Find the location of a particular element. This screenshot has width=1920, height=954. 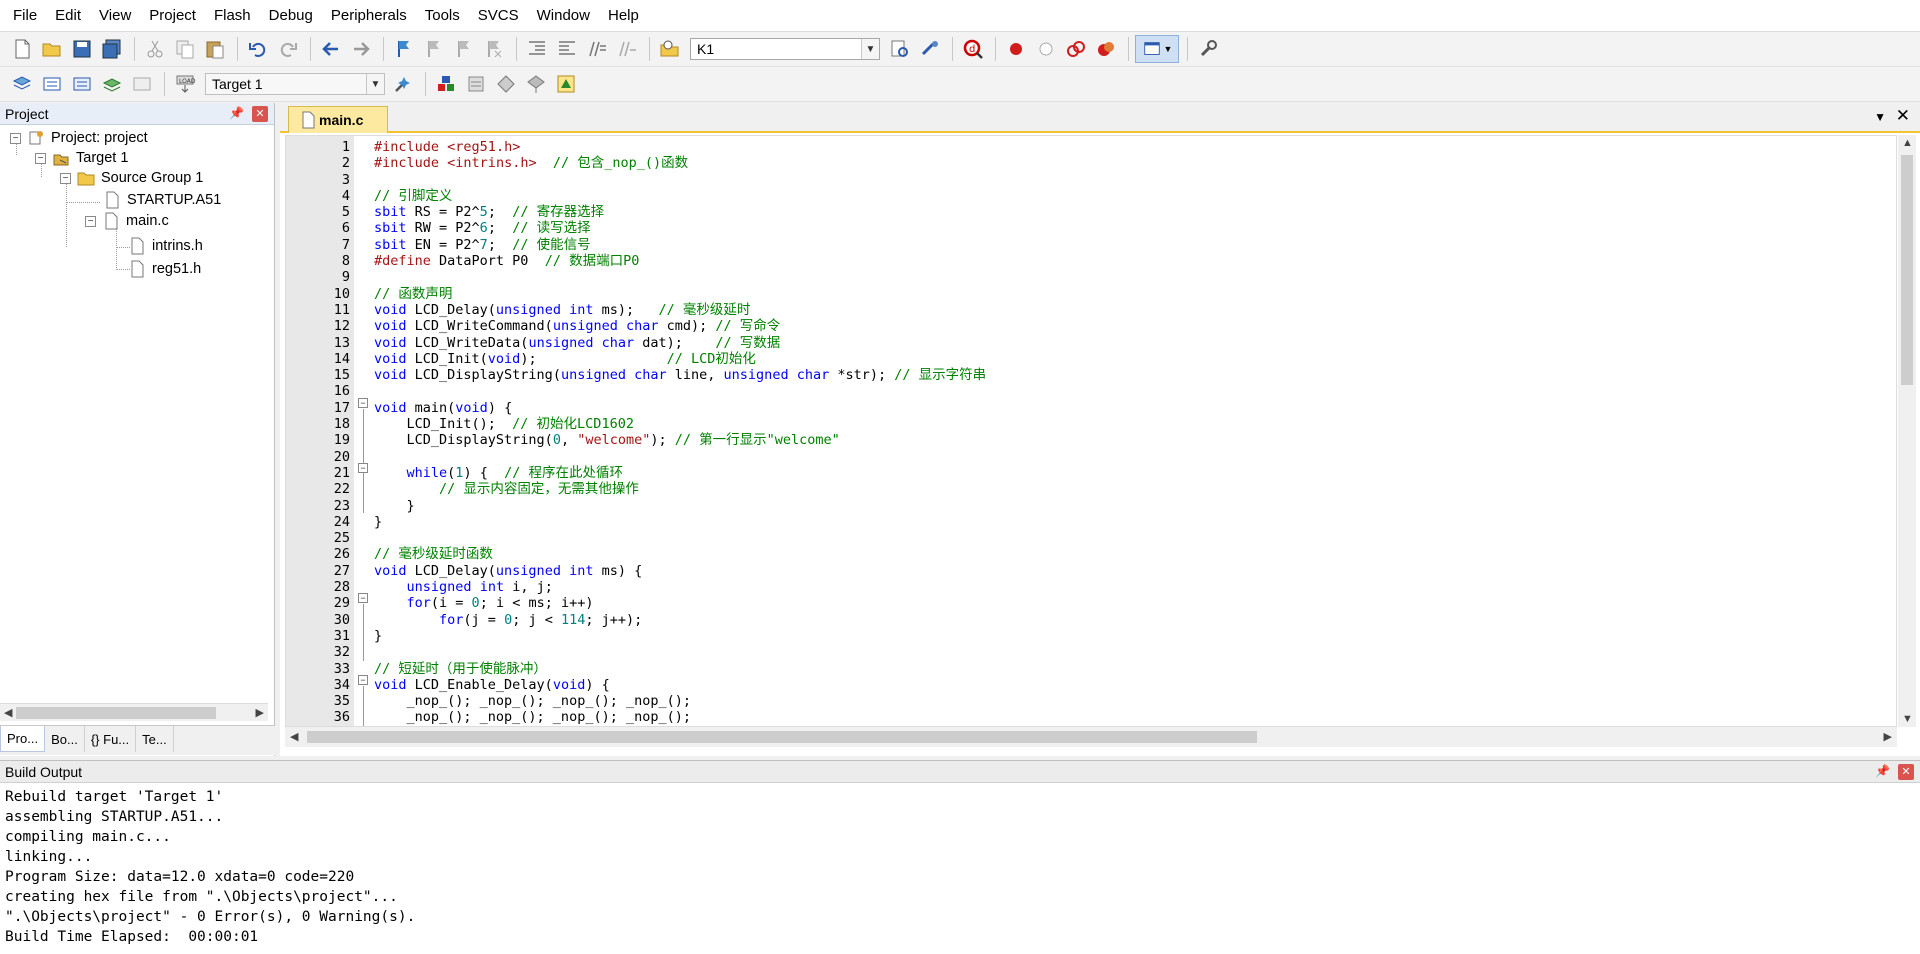

indent-icon is located at coordinates (537, 49).